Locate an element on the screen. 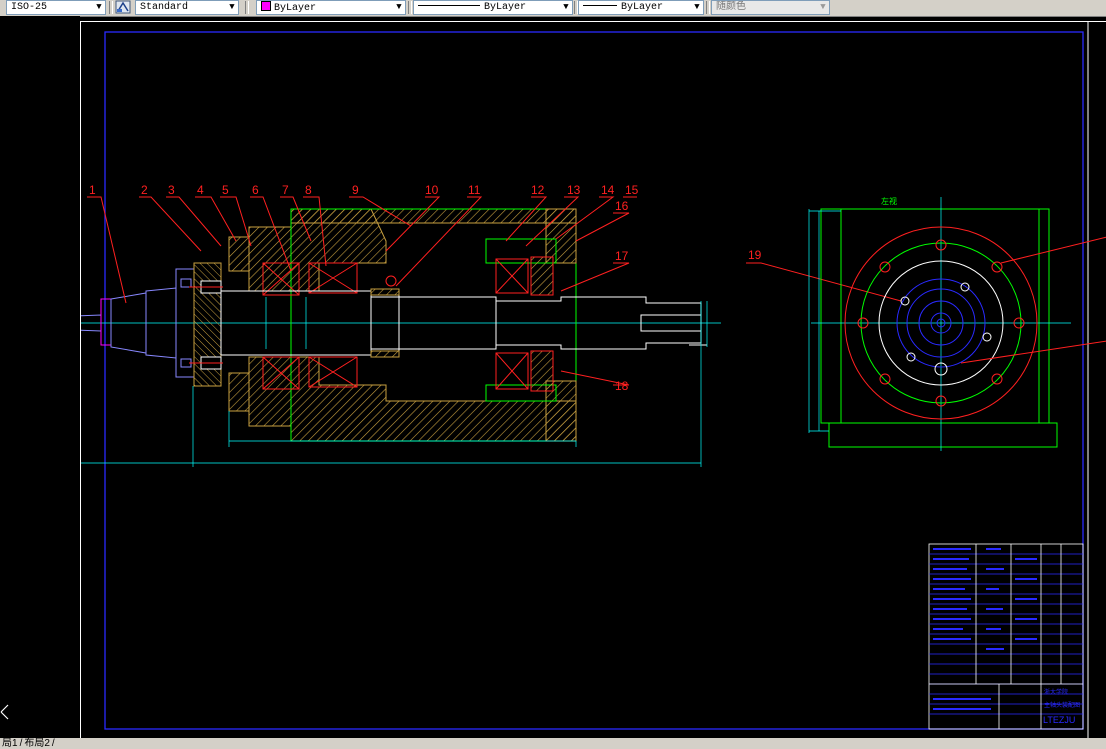  tab-layout2: 布局2 is located at coordinates (37, 743).